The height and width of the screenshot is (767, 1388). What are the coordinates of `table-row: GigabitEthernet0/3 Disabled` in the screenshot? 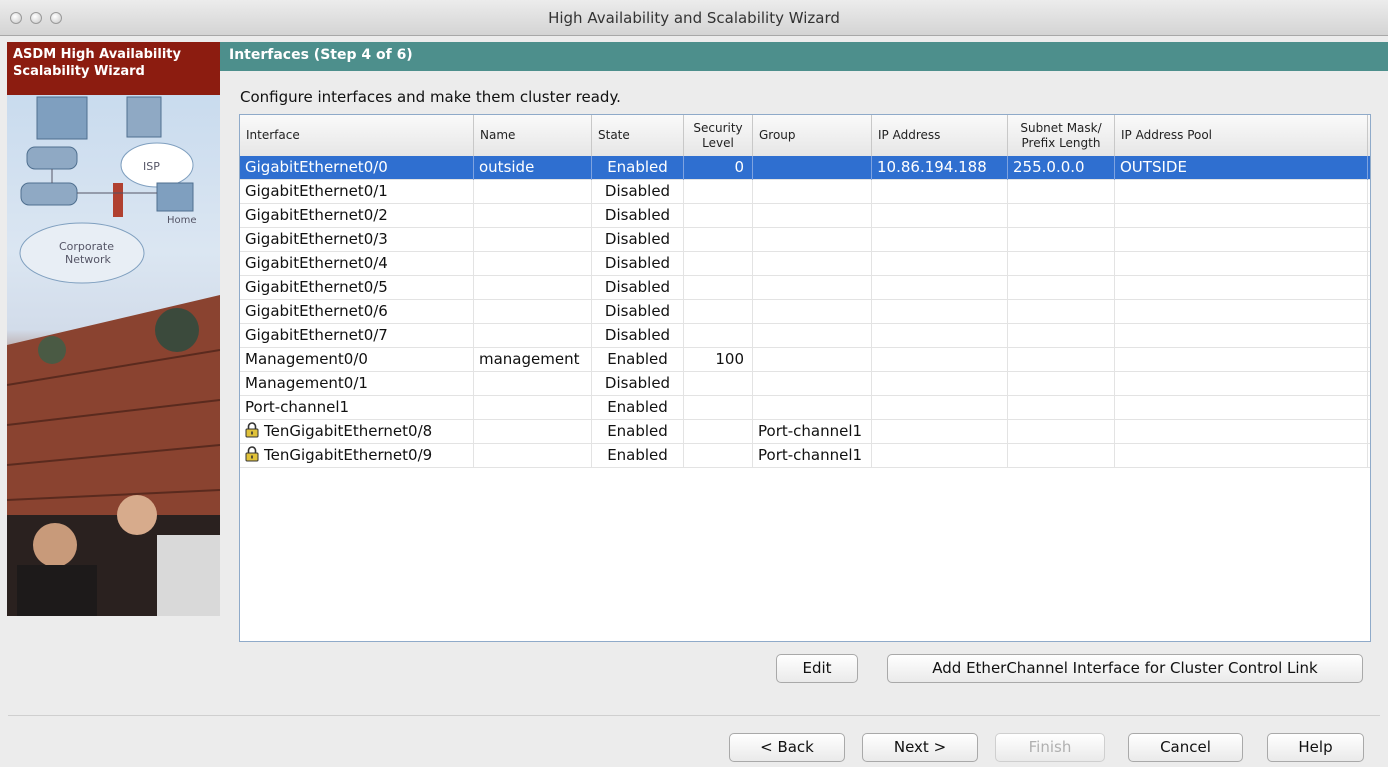 It's located at (805, 240).